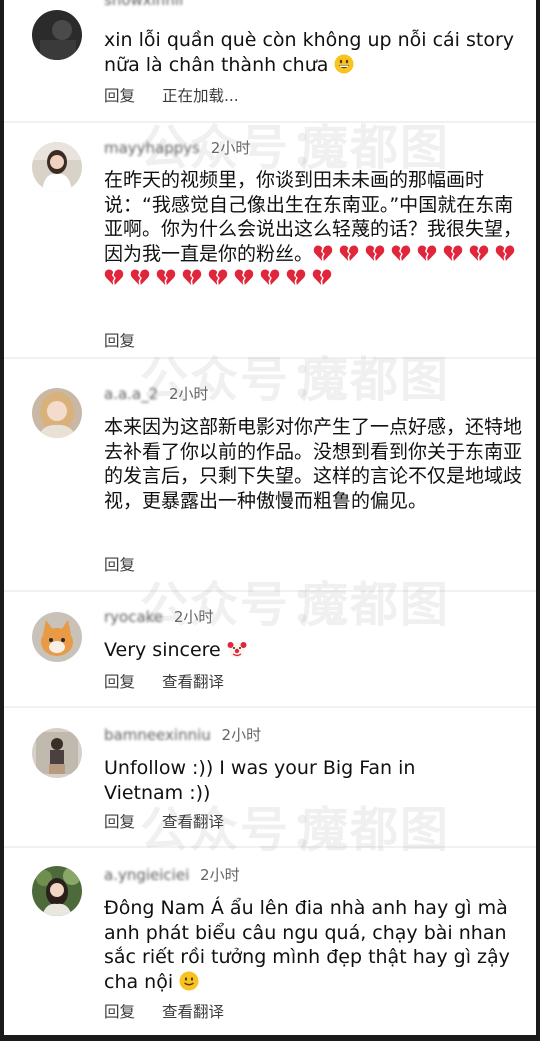 This screenshot has height=1041, width=540. I want to click on frame-border-right, so click(538, 520).